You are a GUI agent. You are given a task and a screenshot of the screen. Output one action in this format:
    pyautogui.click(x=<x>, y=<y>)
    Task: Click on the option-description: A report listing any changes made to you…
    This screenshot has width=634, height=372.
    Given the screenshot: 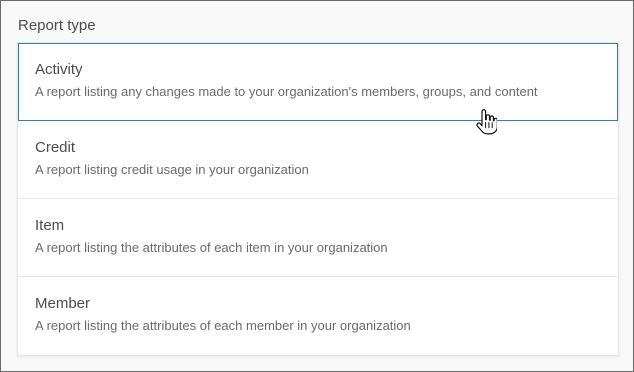 What is the action you would take?
    pyautogui.click(x=286, y=91)
    